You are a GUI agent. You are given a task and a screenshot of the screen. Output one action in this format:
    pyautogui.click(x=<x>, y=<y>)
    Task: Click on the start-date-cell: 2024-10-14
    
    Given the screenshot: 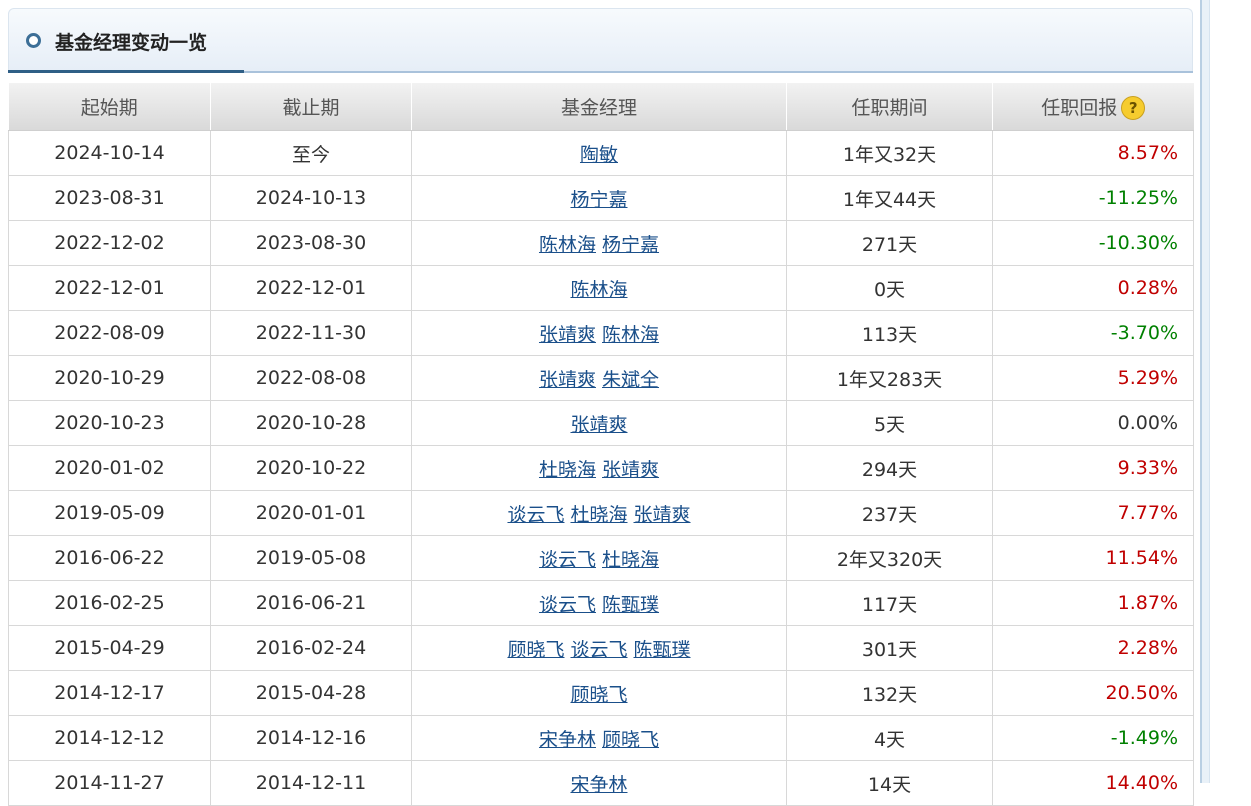 What is the action you would take?
    pyautogui.click(x=109, y=153)
    